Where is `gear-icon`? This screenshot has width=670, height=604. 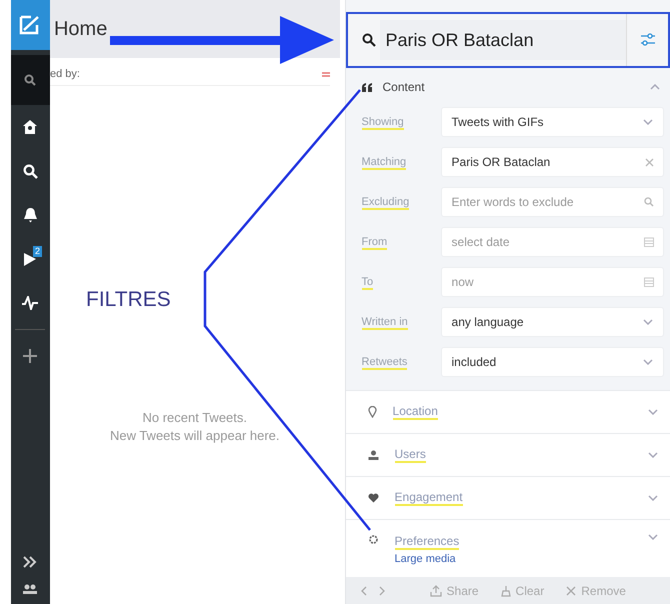
gear-icon is located at coordinates (373, 539).